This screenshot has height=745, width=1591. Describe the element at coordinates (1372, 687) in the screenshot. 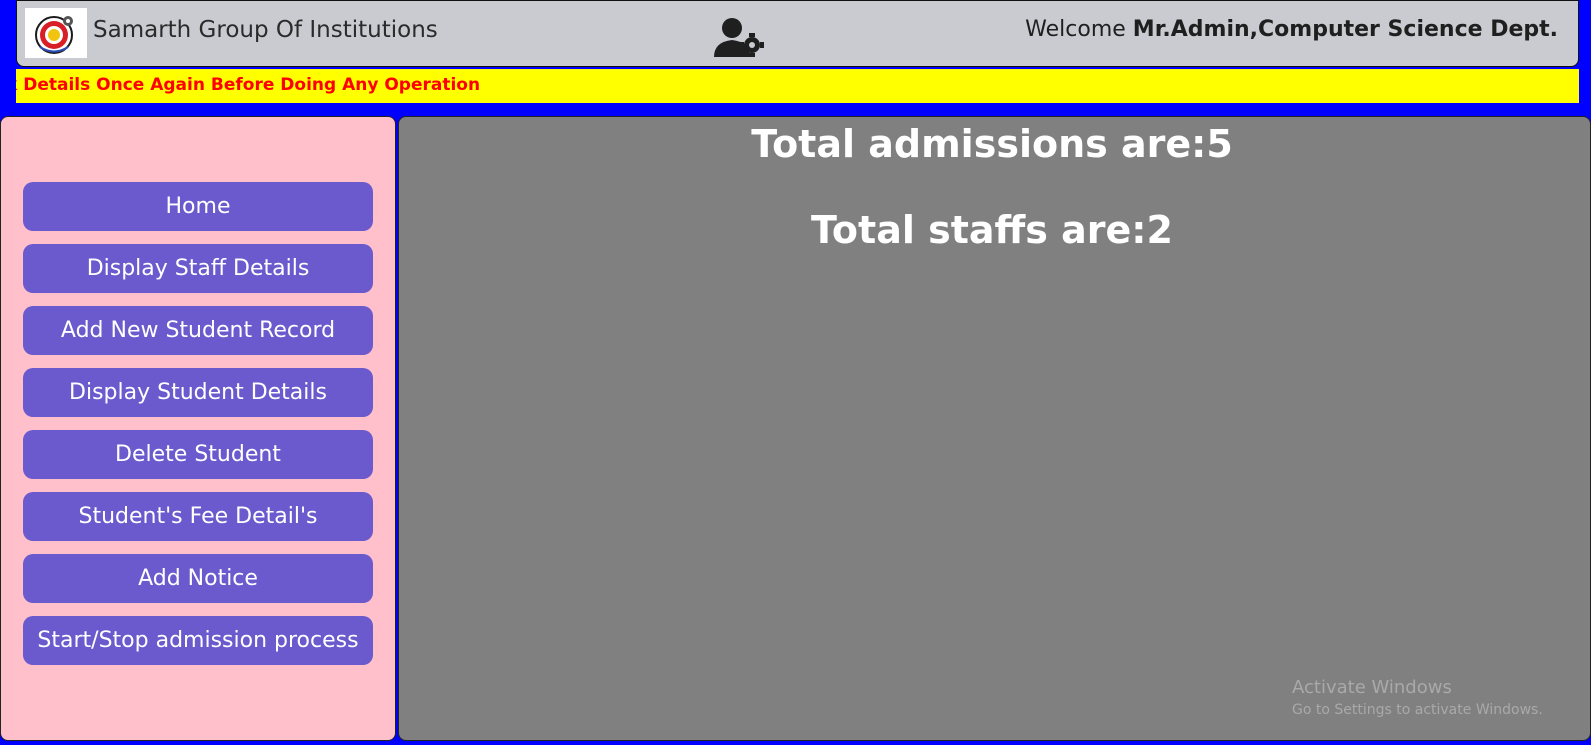

I see `windows-activation-title: Activate Windows` at that location.